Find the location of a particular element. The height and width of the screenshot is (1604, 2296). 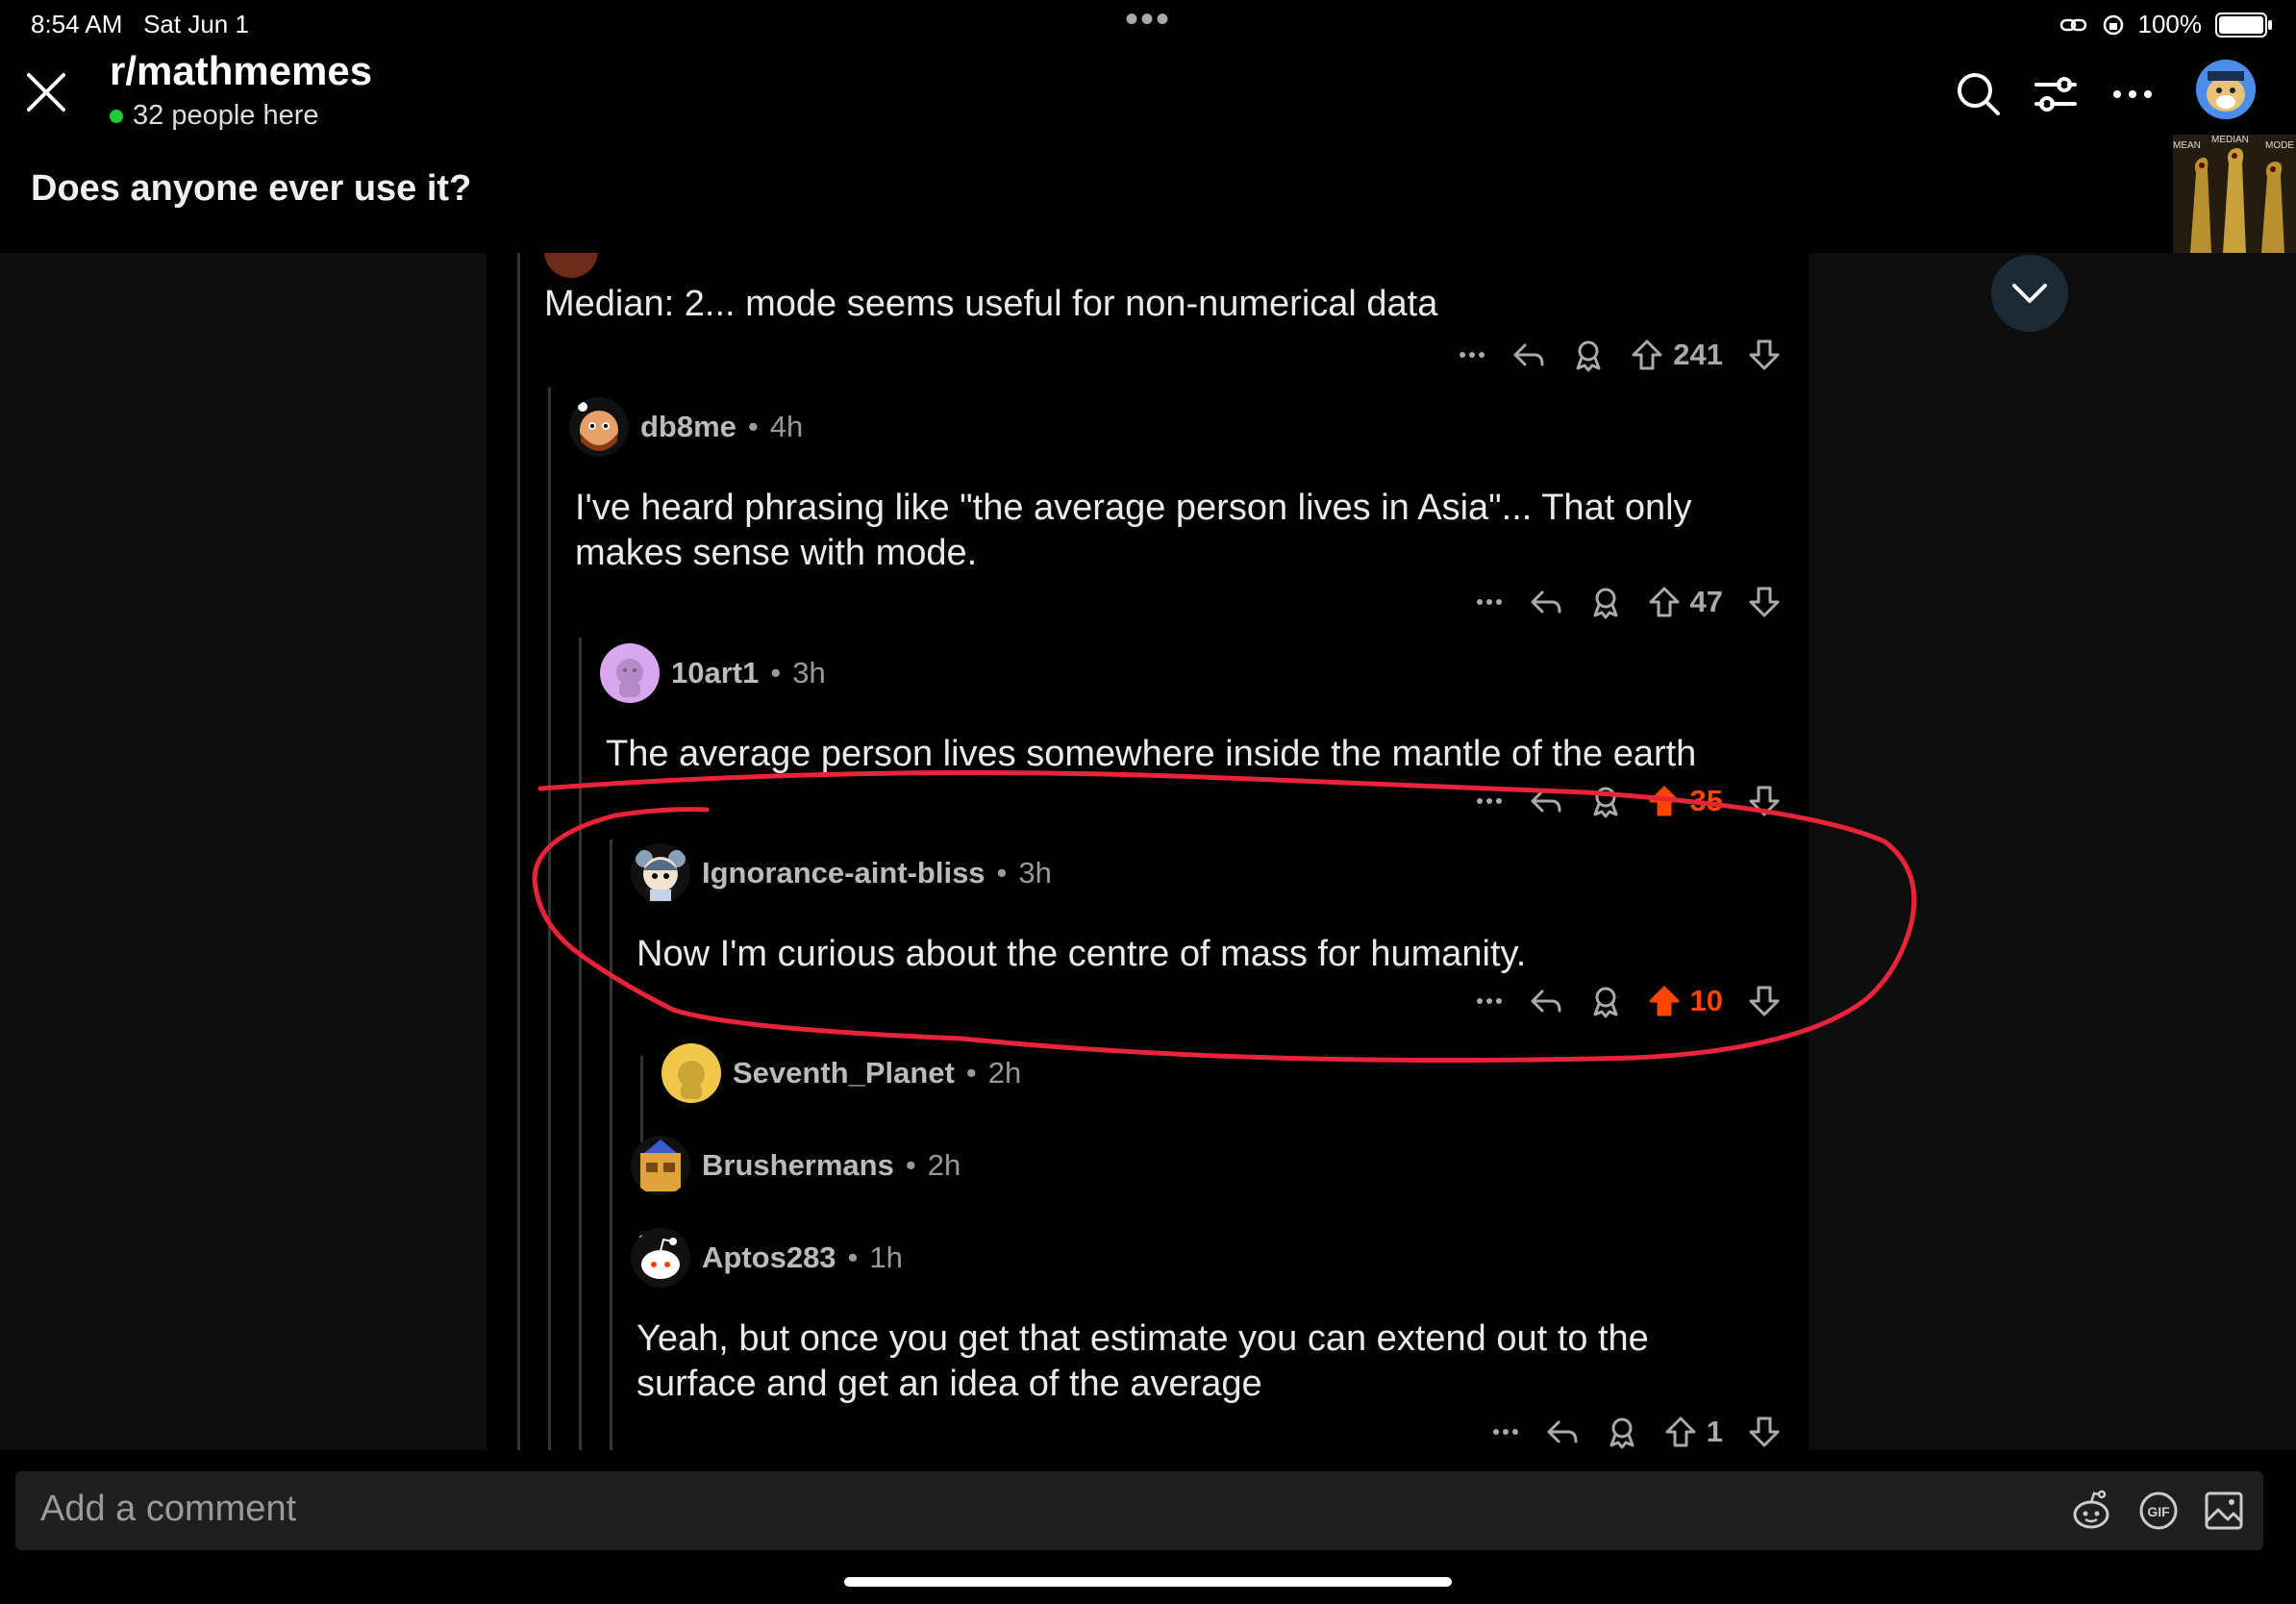

comment-composer: Add a comment GIF is located at coordinates (1148, 1527).